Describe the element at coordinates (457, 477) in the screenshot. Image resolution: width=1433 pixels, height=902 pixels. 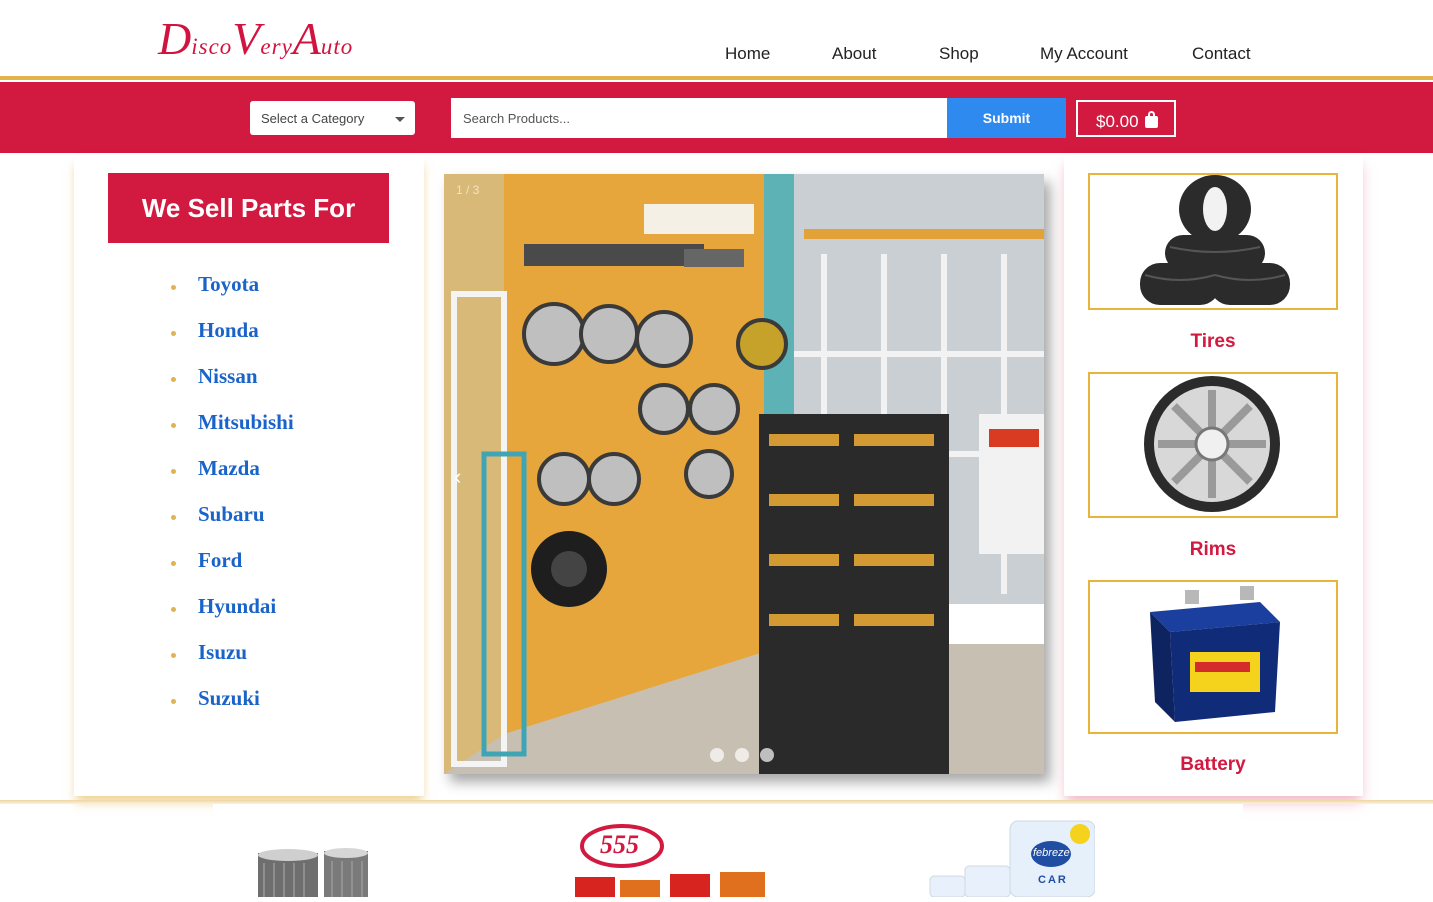
I see `chevron-left-icon: ‹` at that location.